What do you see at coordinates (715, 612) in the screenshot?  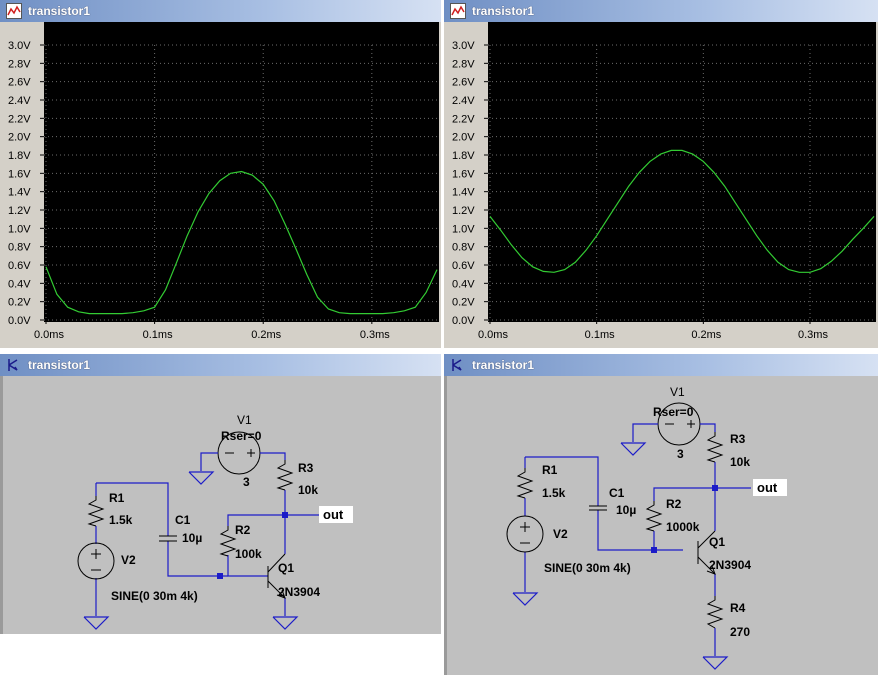 I see `r4-resistor` at bounding box center [715, 612].